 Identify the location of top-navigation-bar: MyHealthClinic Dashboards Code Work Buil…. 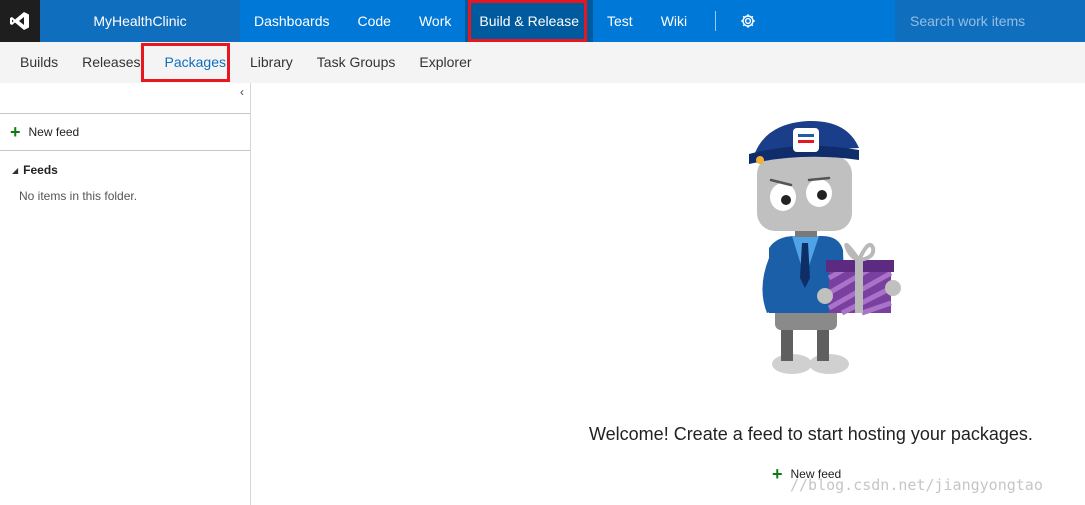
(542, 21).